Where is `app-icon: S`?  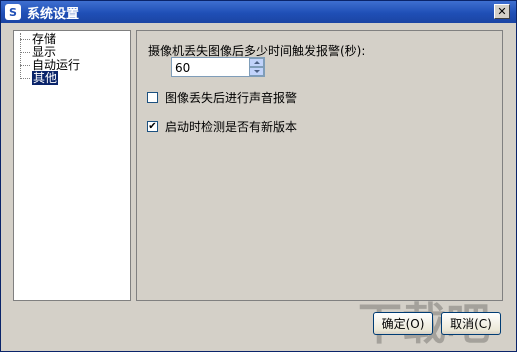
app-icon: S is located at coordinates (13, 12).